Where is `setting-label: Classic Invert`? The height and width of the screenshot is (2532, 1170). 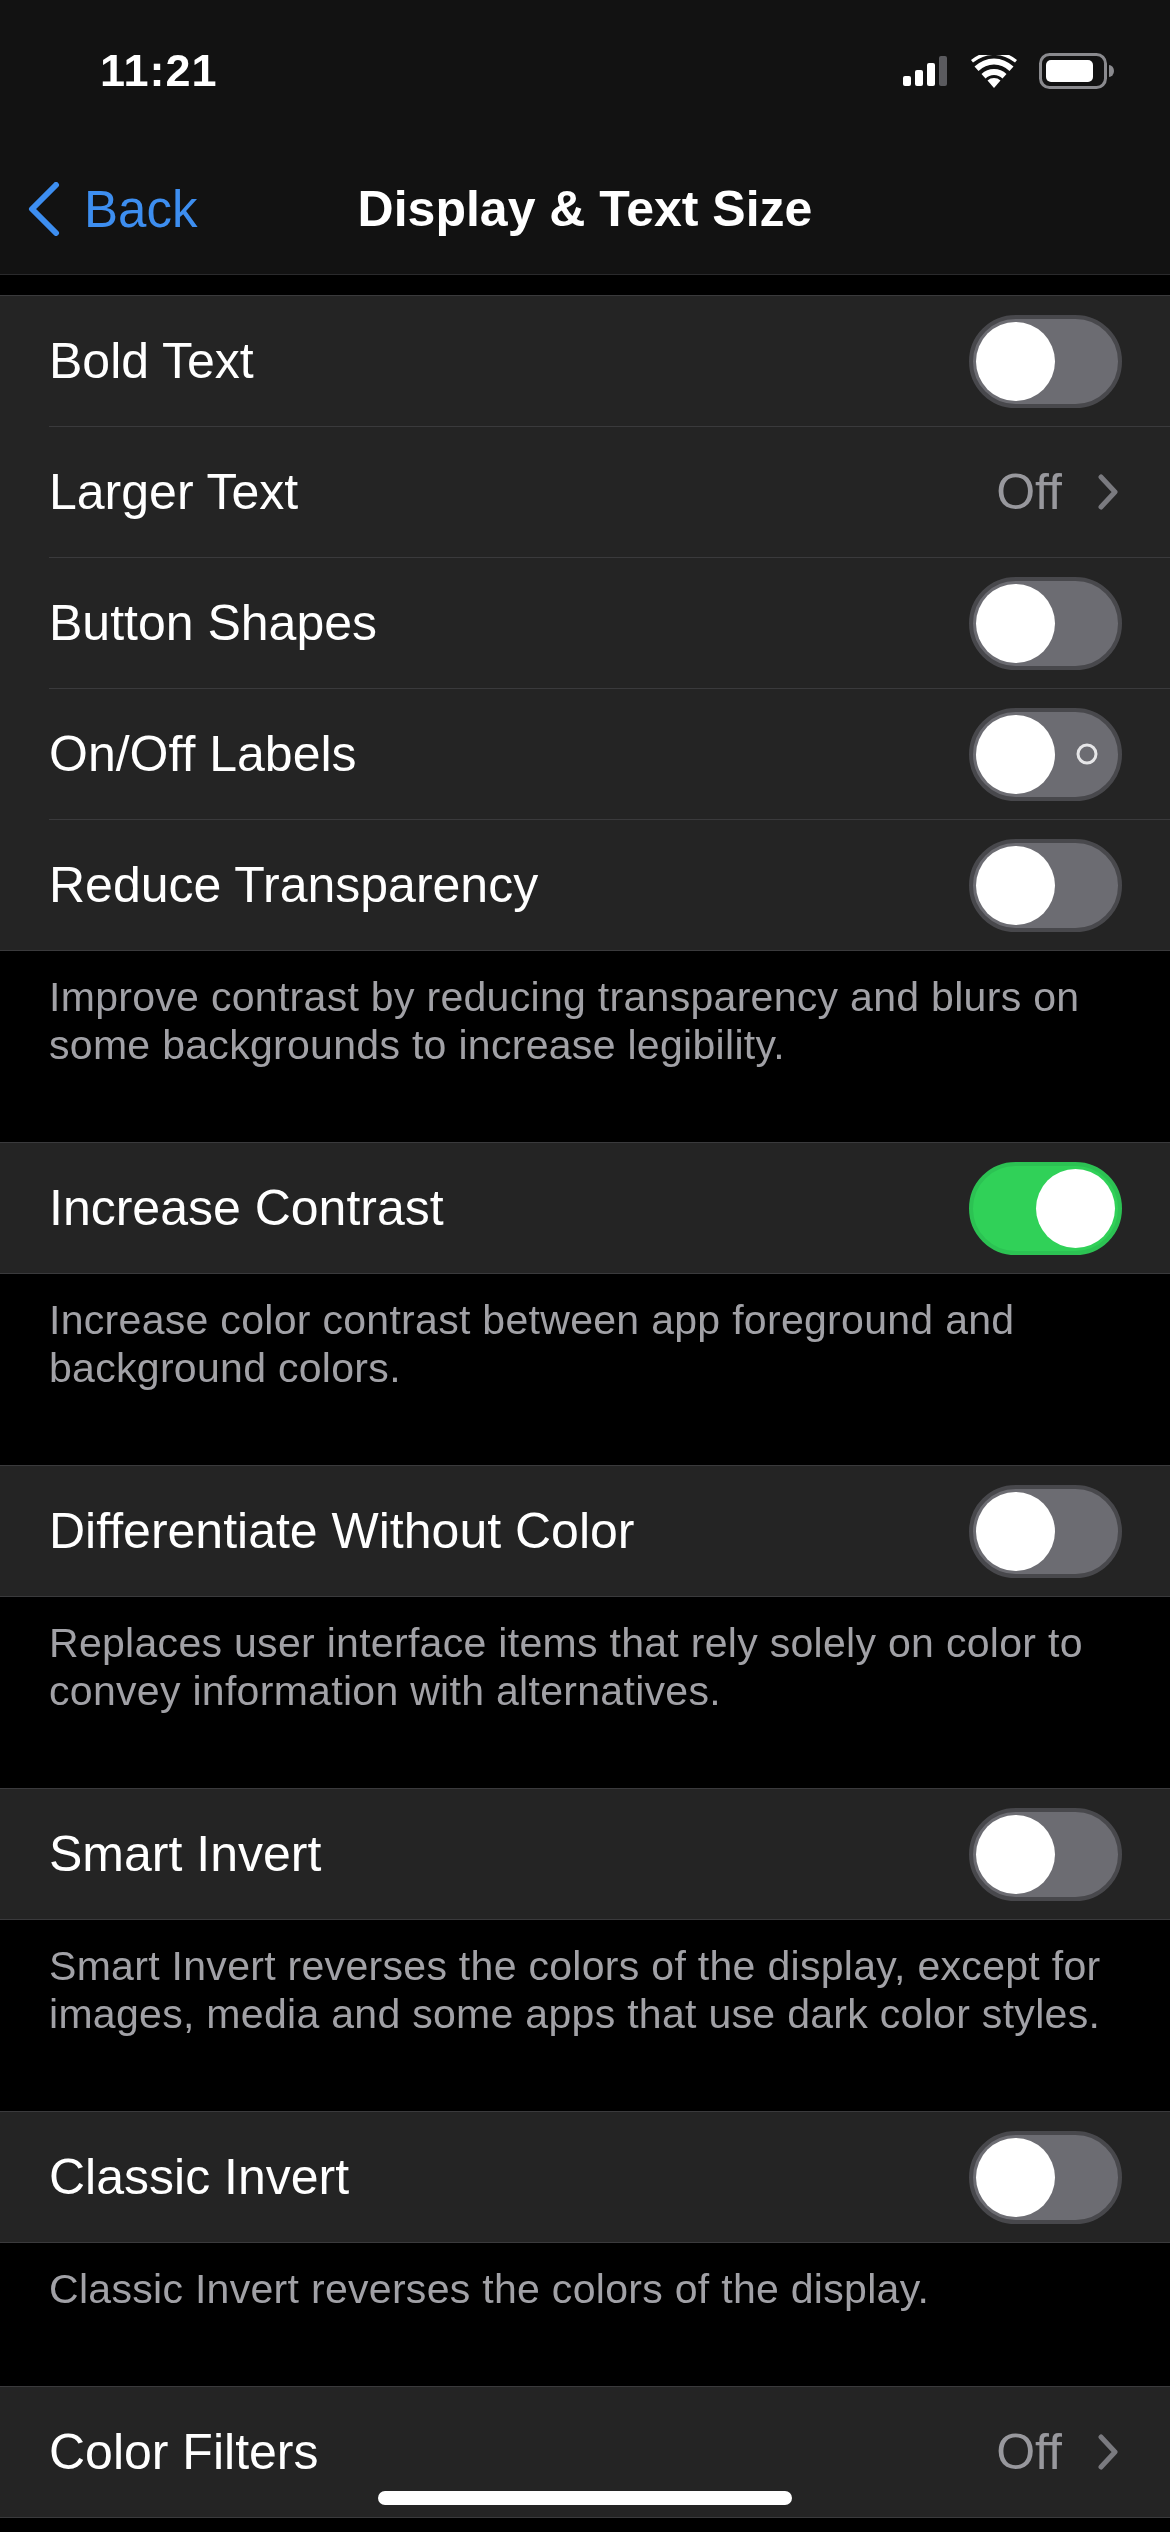 setting-label: Classic Invert is located at coordinates (199, 2177).